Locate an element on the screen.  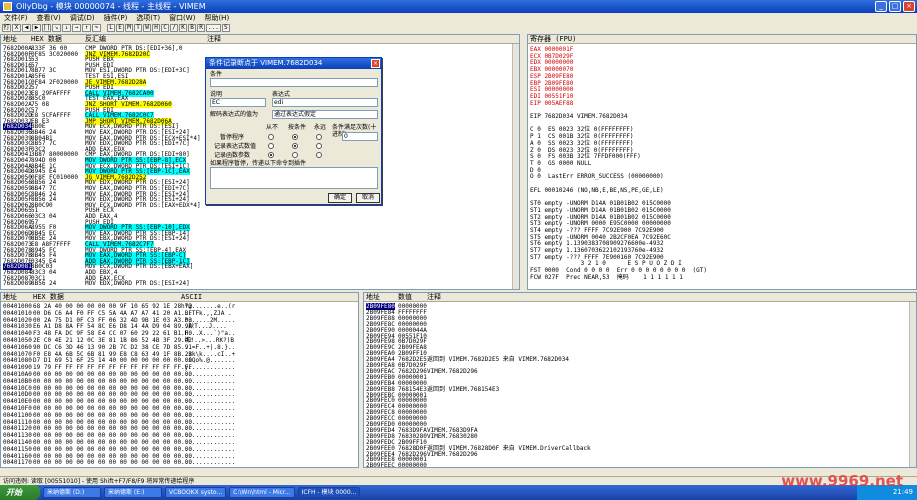
logexpr-always-radio is located at coordinates (319, 146).